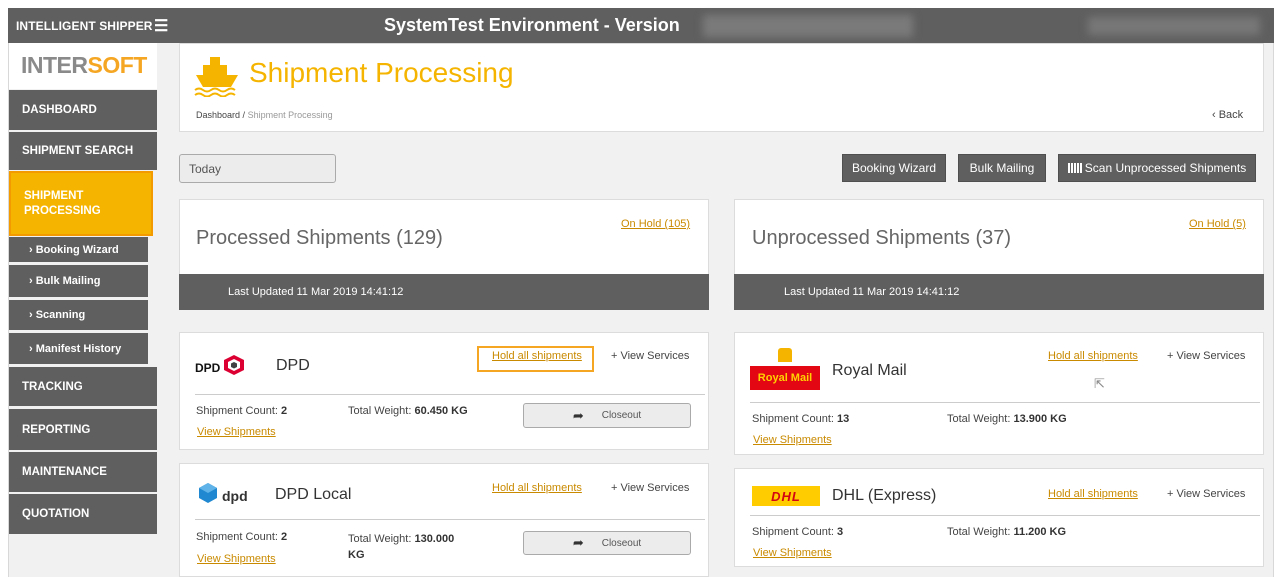  Describe the element at coordinates (83, 430) in the screenshot. I see `nav-reporting: REPORTING` at that location.